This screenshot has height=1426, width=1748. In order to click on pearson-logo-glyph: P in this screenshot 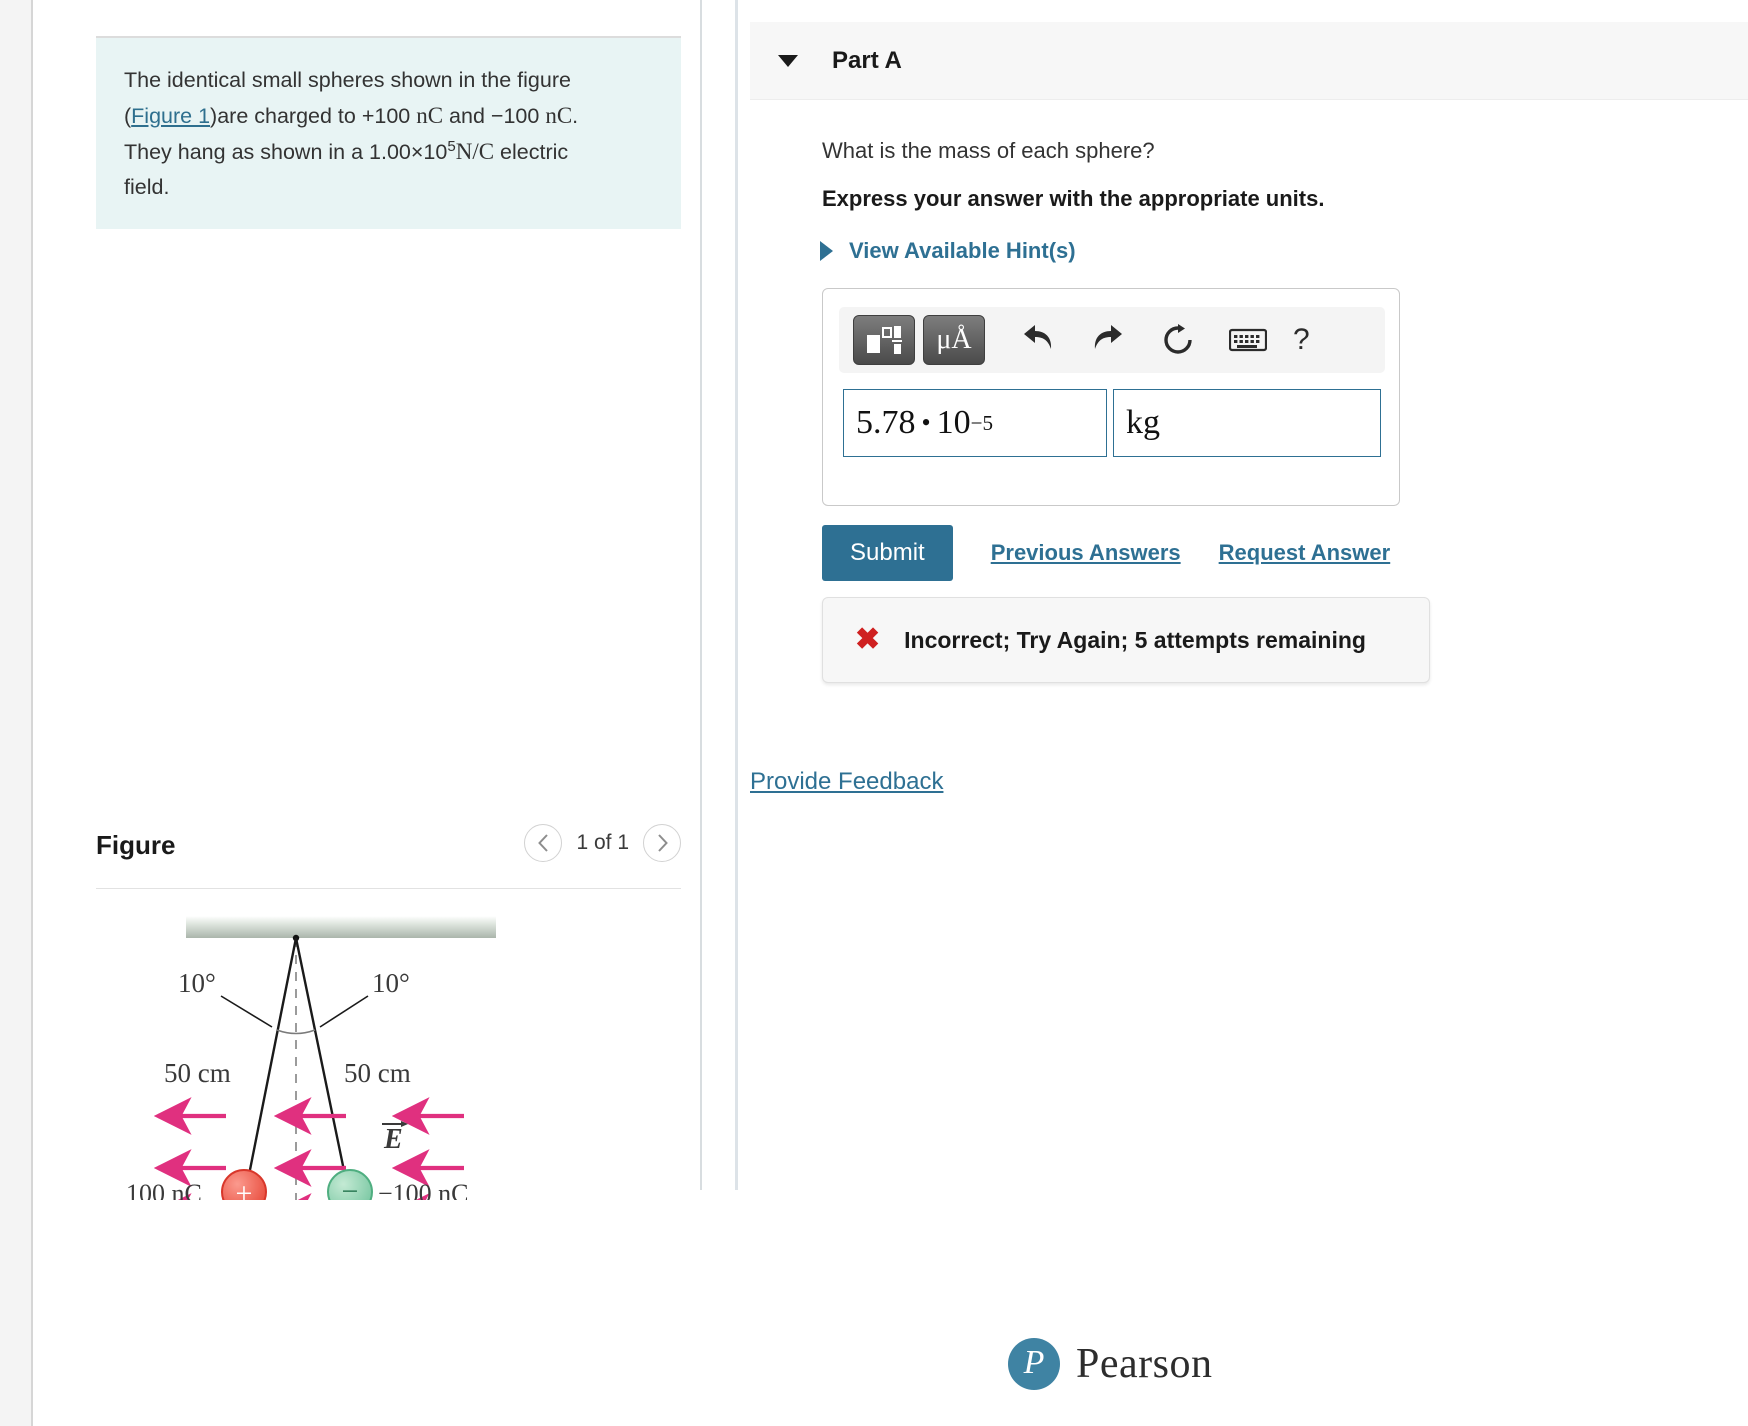, I will do `click(1034, 1362)`.